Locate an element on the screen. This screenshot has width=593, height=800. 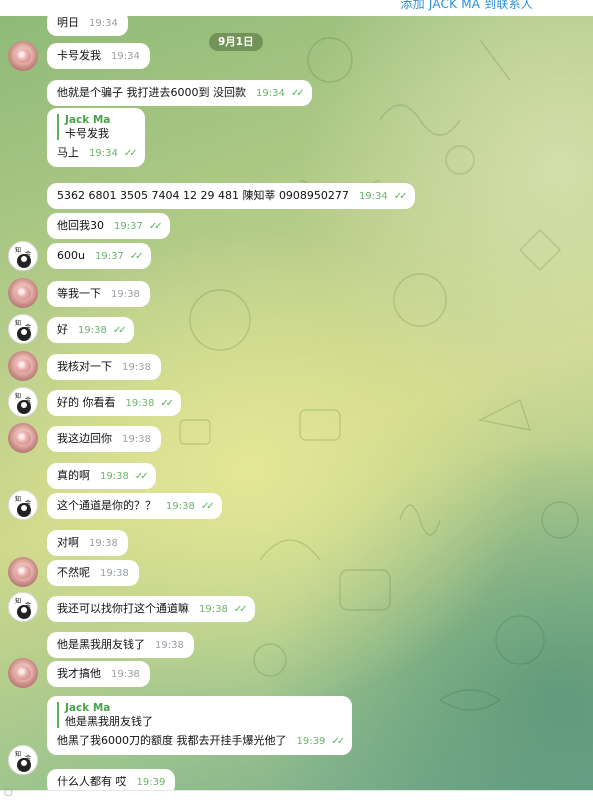
message-text: 我核对一下 is located at coordinates (84, 366).